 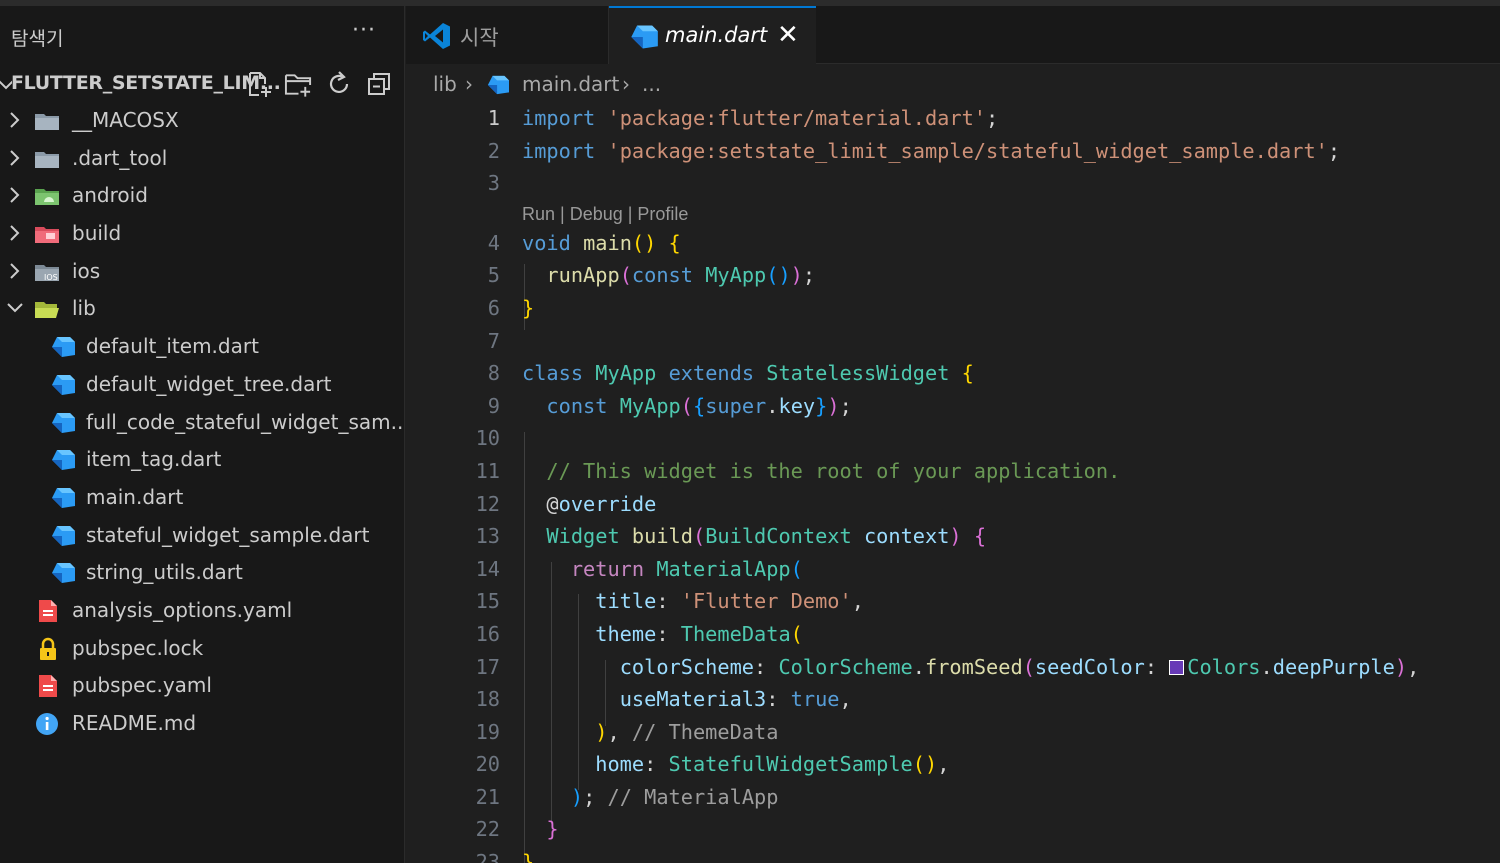 I want to click on tree-item-label: pubspec.lock, so click(x=138, y=647).